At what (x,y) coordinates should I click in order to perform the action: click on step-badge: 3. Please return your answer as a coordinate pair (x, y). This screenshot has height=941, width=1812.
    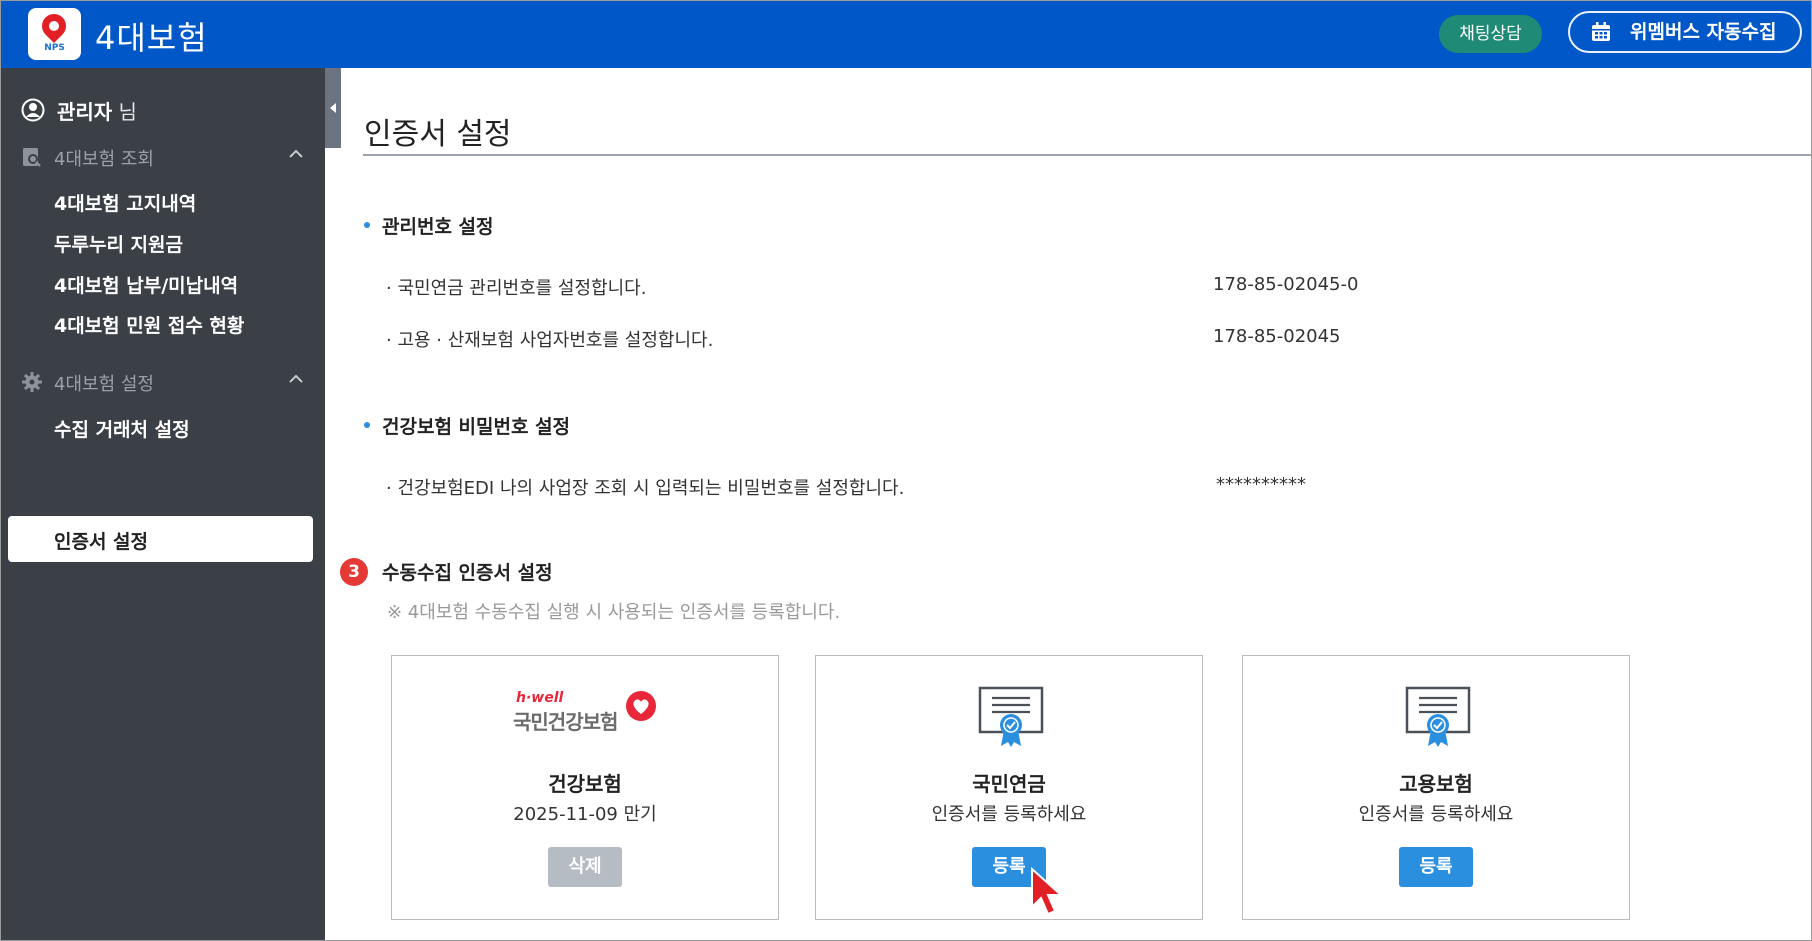
    Looking at the image, I should click on (354, 572).